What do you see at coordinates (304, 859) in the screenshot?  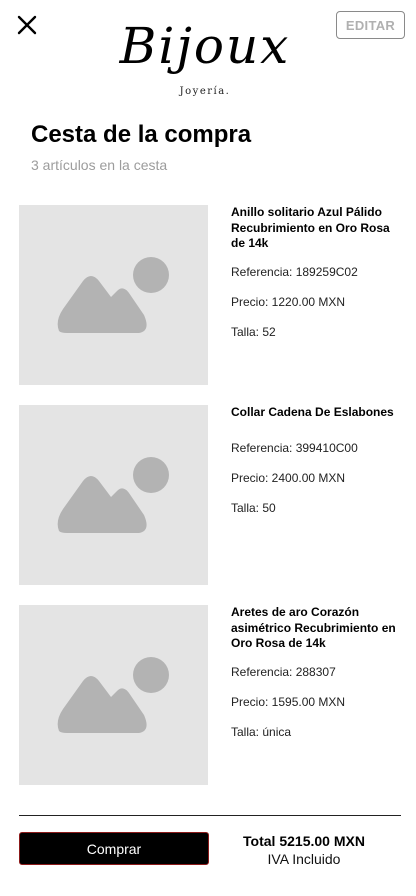 I see `tax-note: IVA Incluido` at bounding box center [304, 859].